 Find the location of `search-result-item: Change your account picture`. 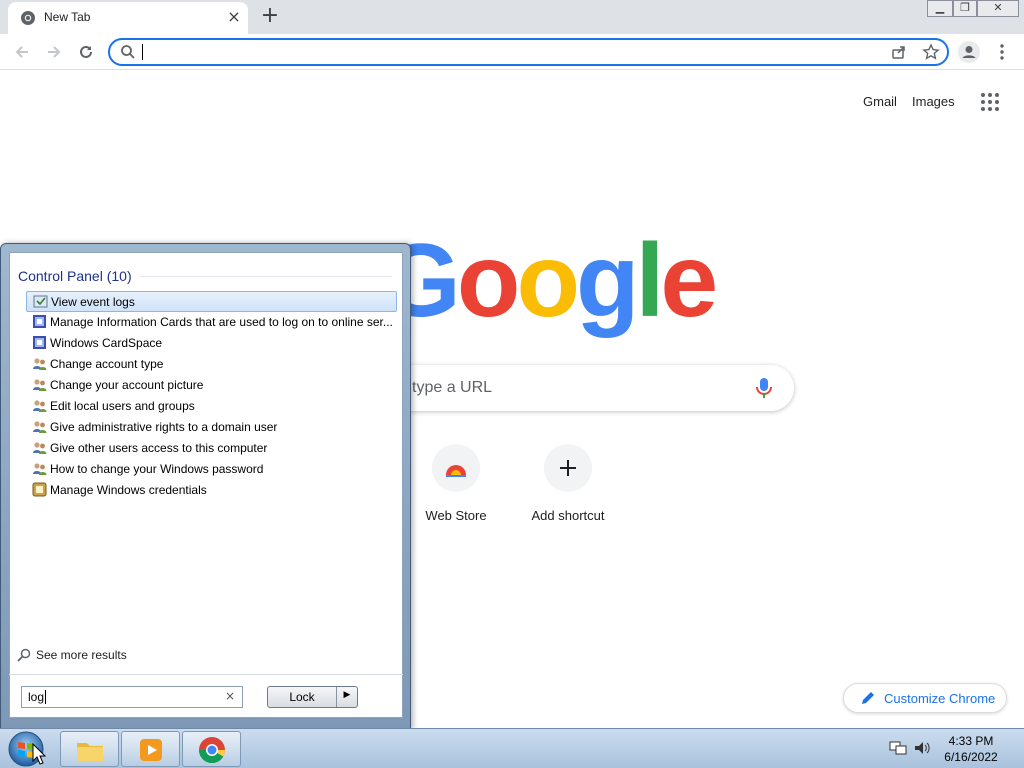

search-result-item: Change your account picture is located at coordinates (211, 385).